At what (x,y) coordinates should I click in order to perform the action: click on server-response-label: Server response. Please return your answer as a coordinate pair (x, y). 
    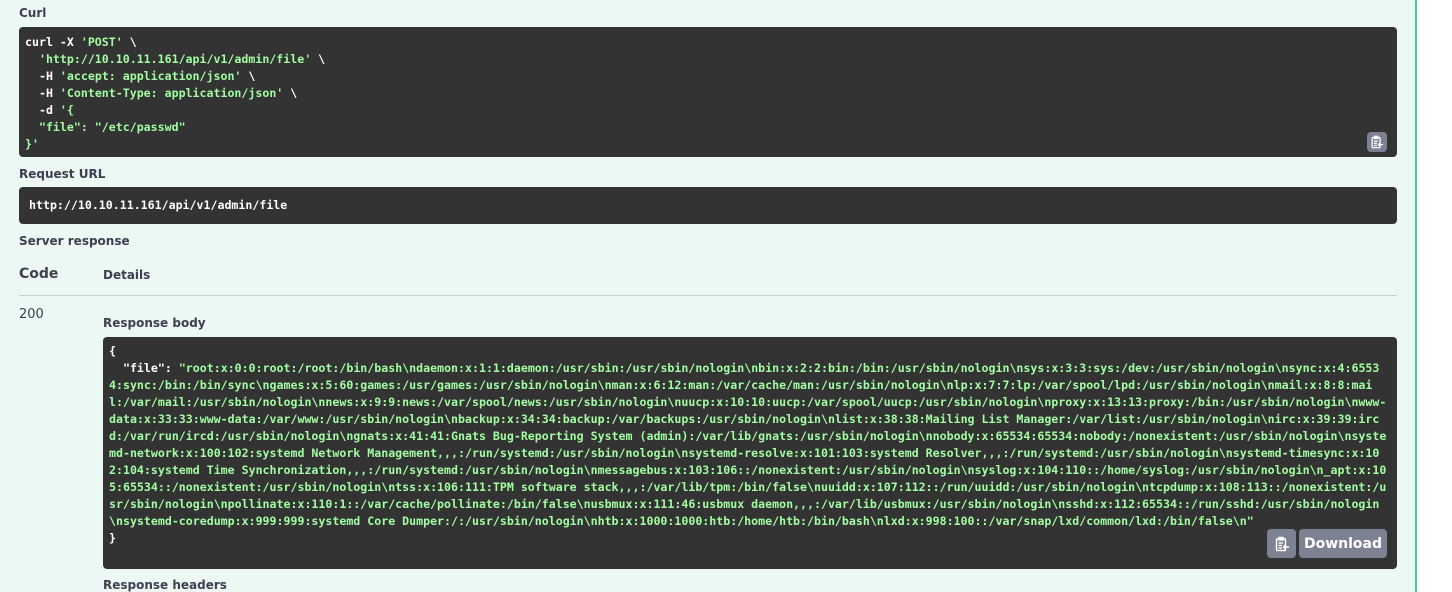
    Looking at the image, I should click on (74, 241).